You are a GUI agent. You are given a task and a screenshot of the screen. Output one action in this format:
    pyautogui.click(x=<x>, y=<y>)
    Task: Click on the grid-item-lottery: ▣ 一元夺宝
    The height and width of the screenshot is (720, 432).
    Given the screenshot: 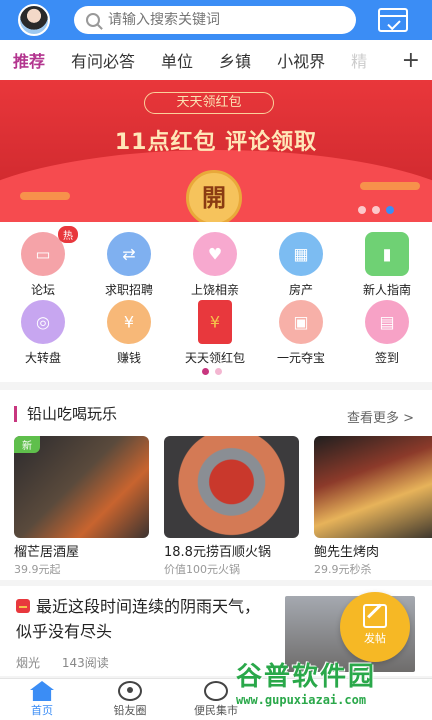 What is the action you would take?
    pyautogui.click(x=301, y=333)
    